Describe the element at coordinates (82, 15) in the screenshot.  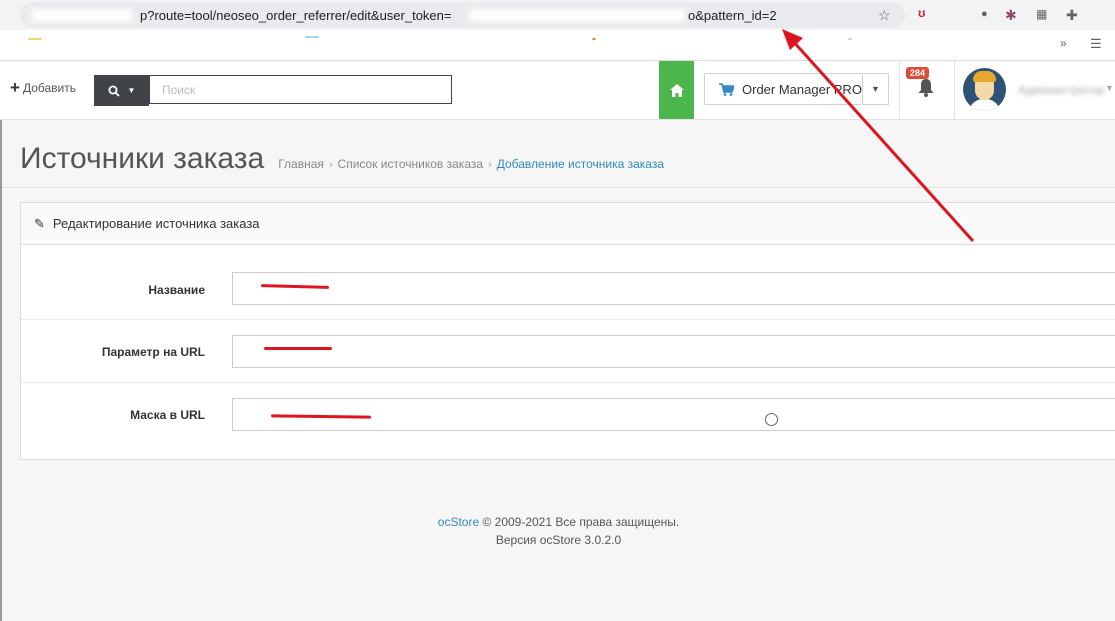
I see `redacted-url-segment` at that location.